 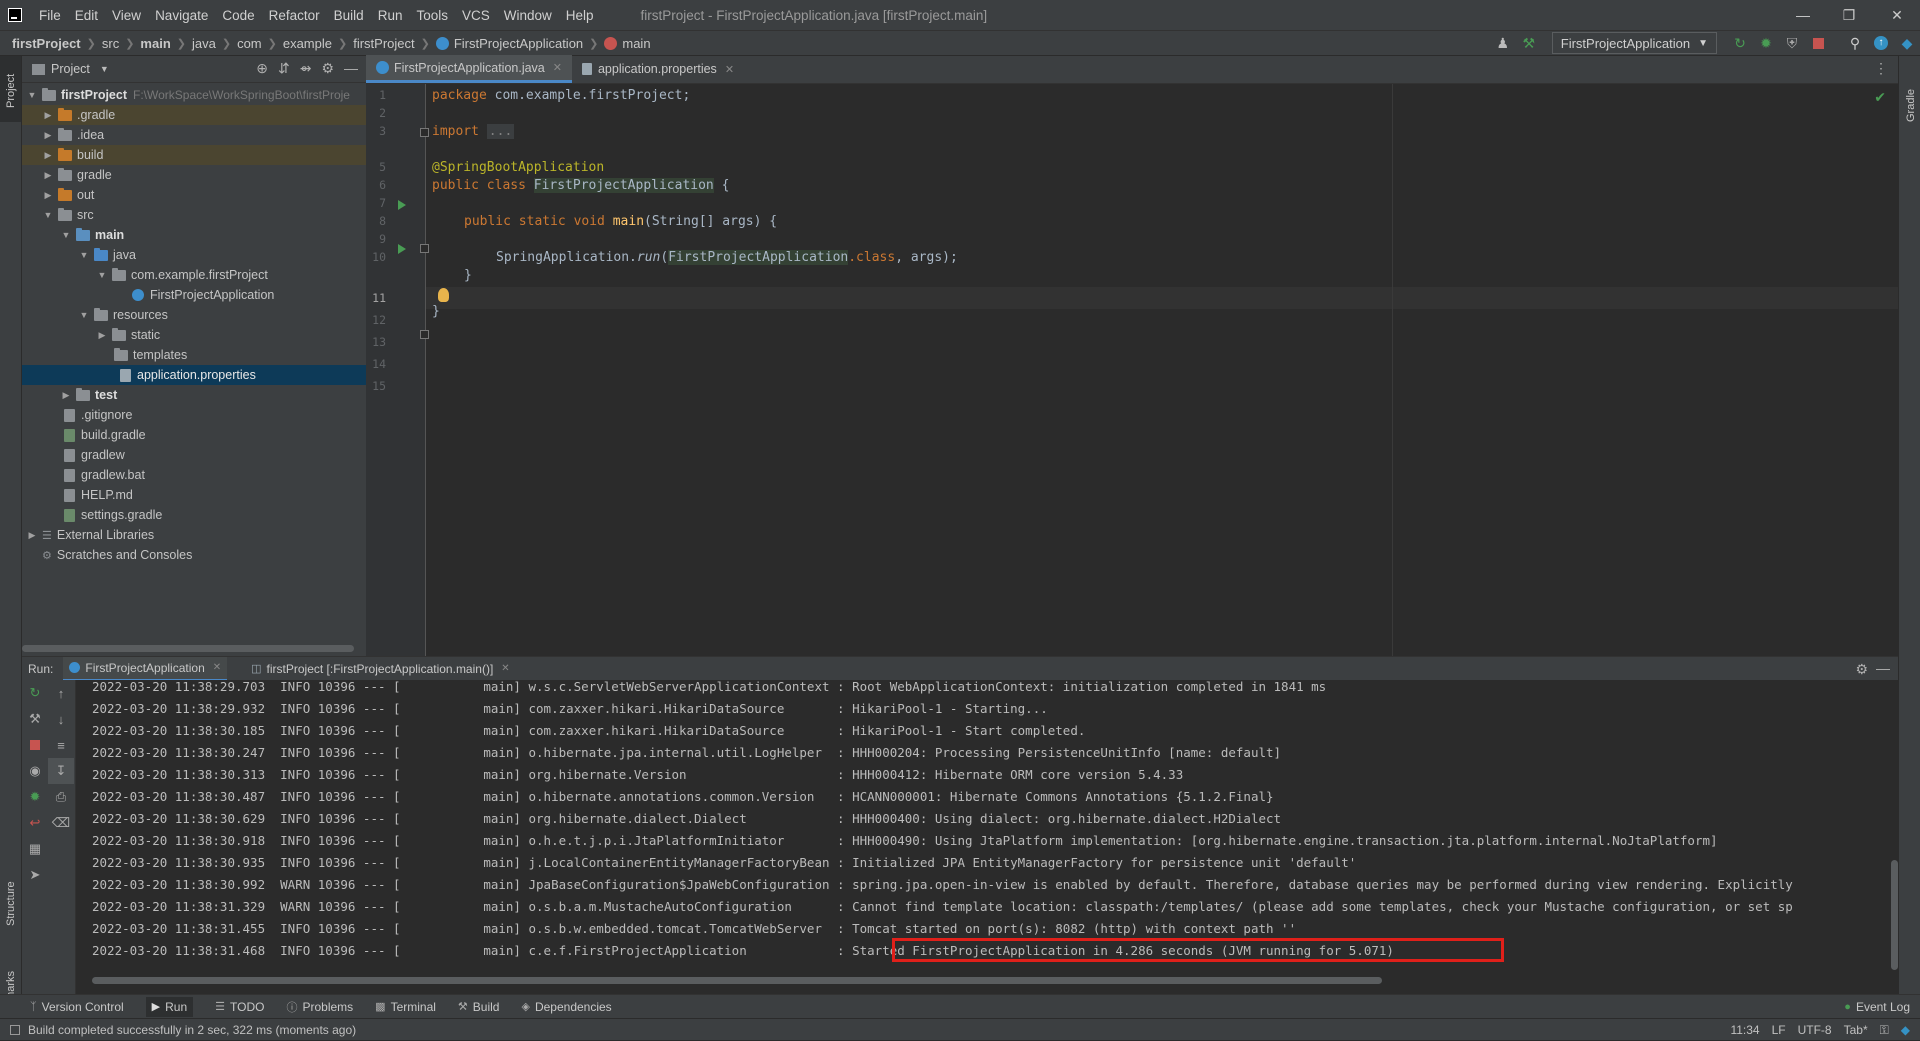 I want to click on event-log-button: ● Event Log, so click(x=1877, y=1007).